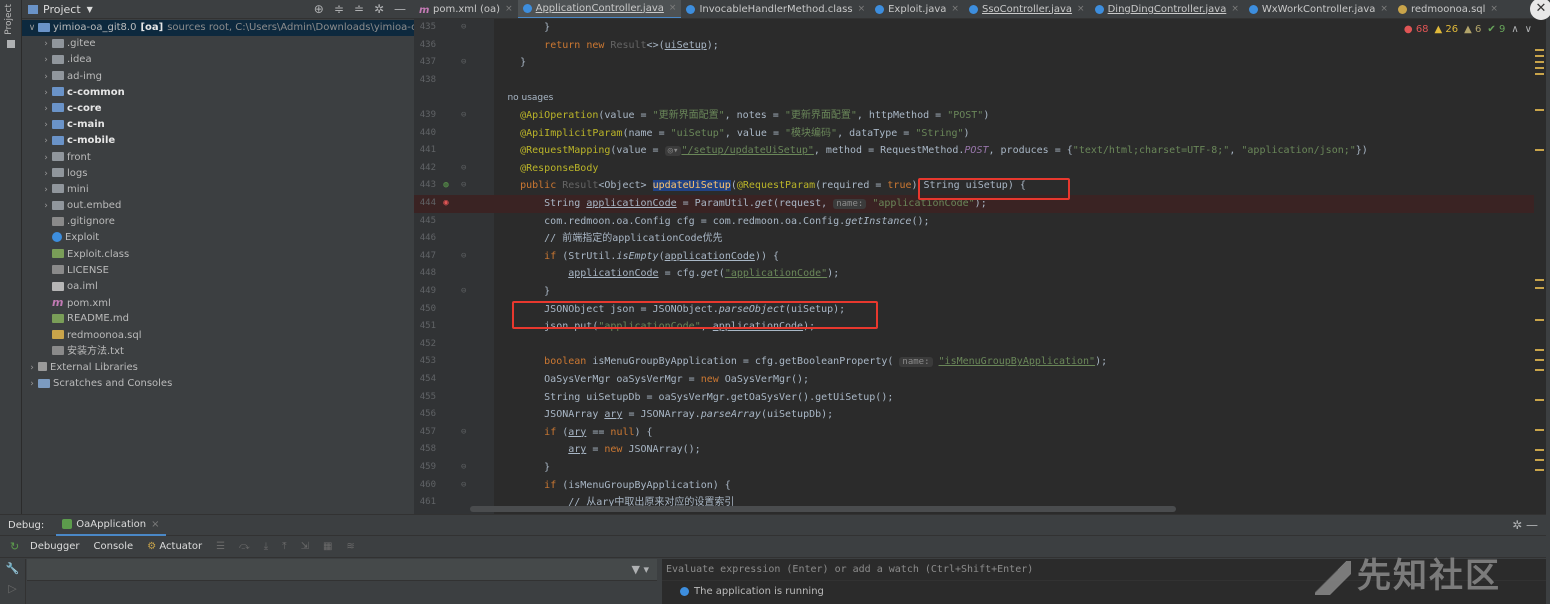 The image size is (1550, 604). I want to click on frames-pane: ▼ ▾, so click(342, 581).